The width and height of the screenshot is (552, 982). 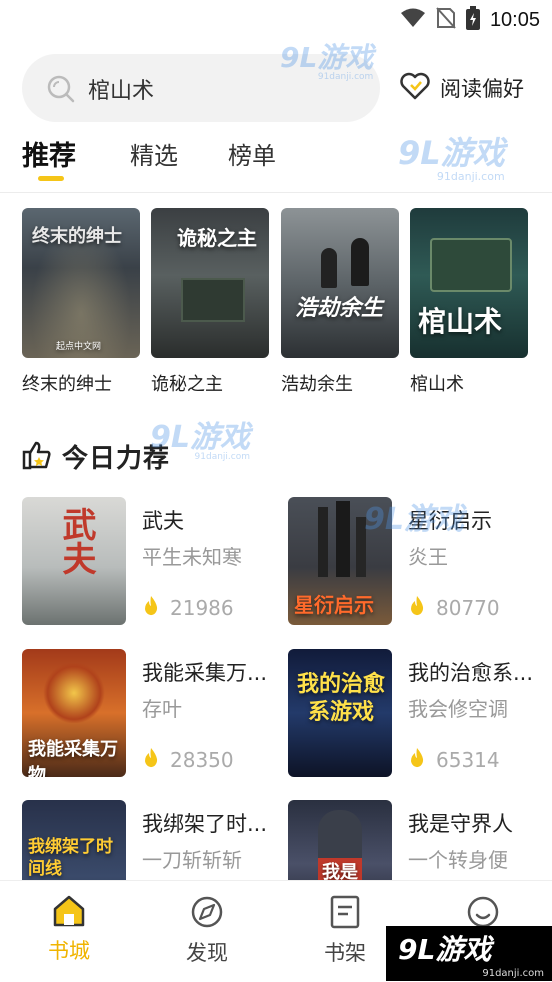 I want to click on watermark-badge: 9L游戏 91danji.com, so click(x=469, y=953).